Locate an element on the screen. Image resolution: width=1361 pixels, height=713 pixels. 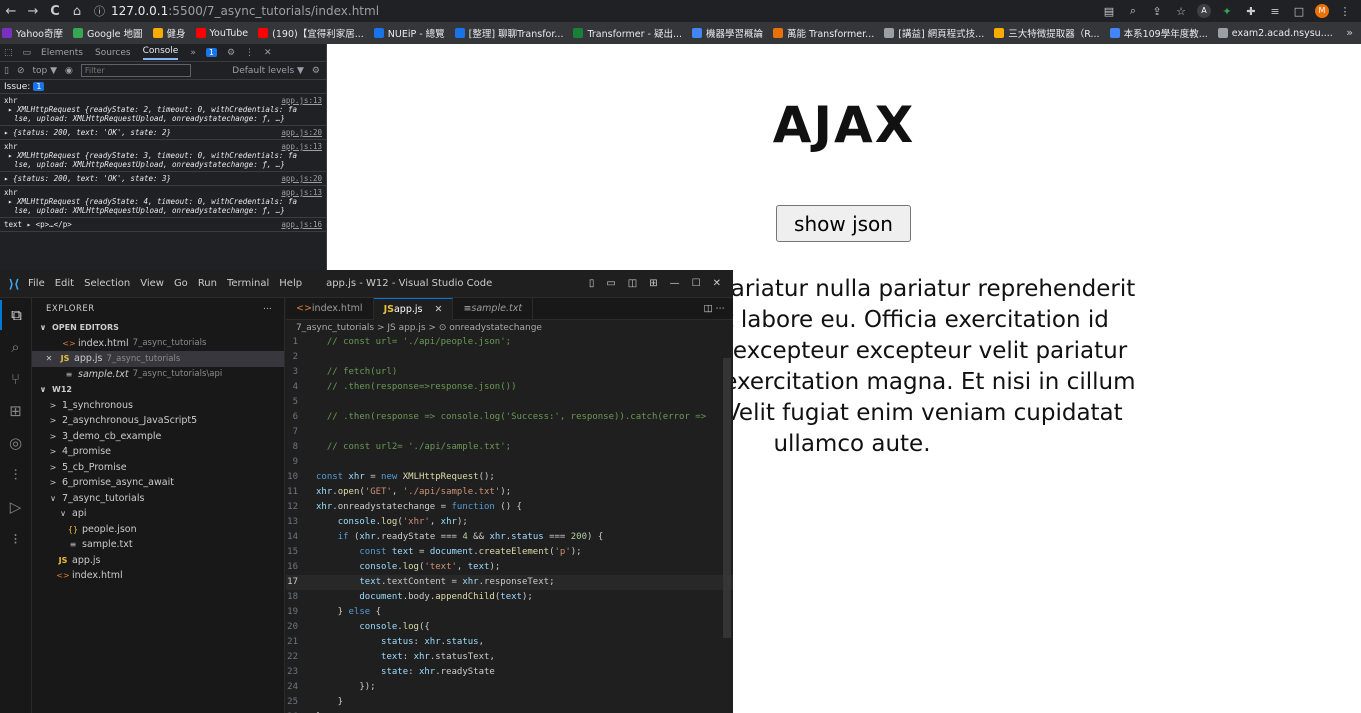
tree-item: >2_asynchronous_JavaScript5 is located at coordinates (158, 421).